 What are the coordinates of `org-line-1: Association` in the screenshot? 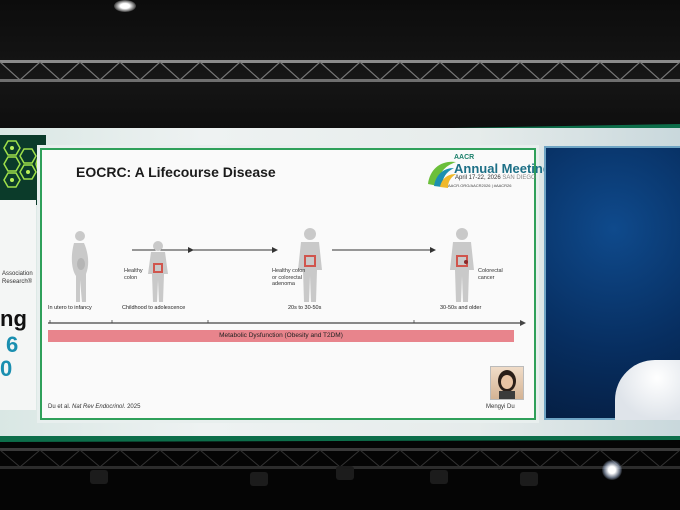 It's located at (17, 274).